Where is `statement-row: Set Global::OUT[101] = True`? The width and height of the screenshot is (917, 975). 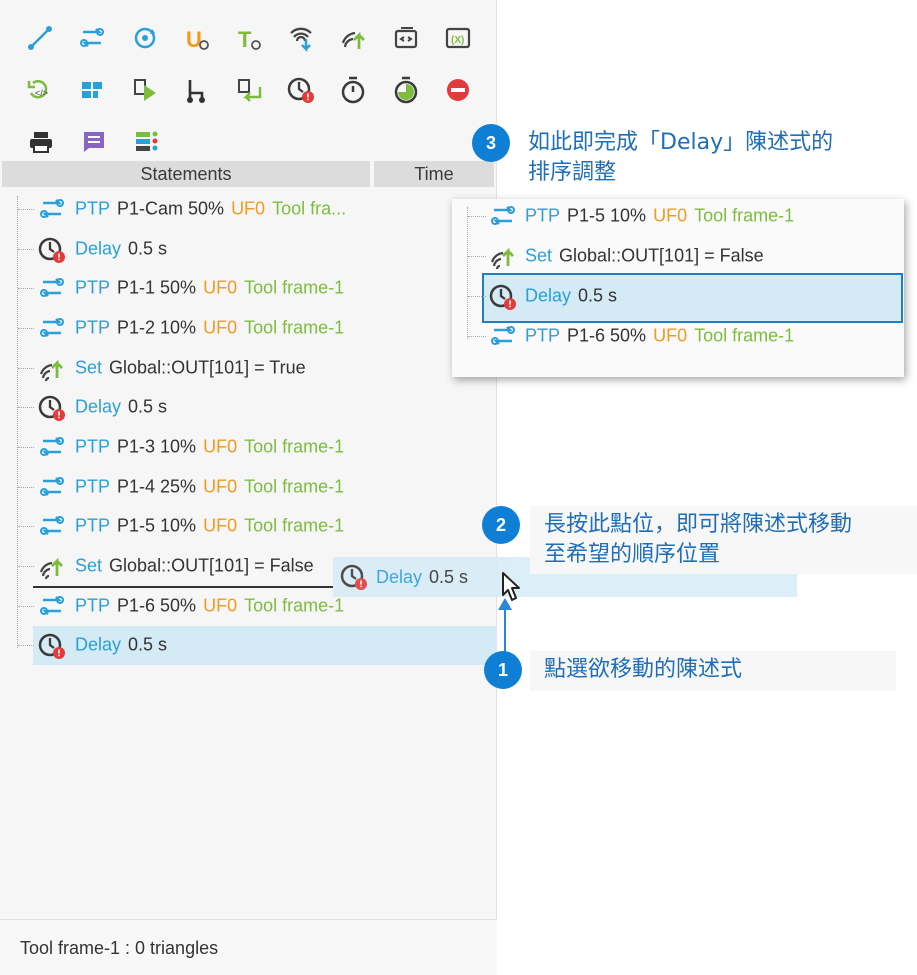
statement-row: Set Global::OUT[101] = True is located at coordinates (248, 368).